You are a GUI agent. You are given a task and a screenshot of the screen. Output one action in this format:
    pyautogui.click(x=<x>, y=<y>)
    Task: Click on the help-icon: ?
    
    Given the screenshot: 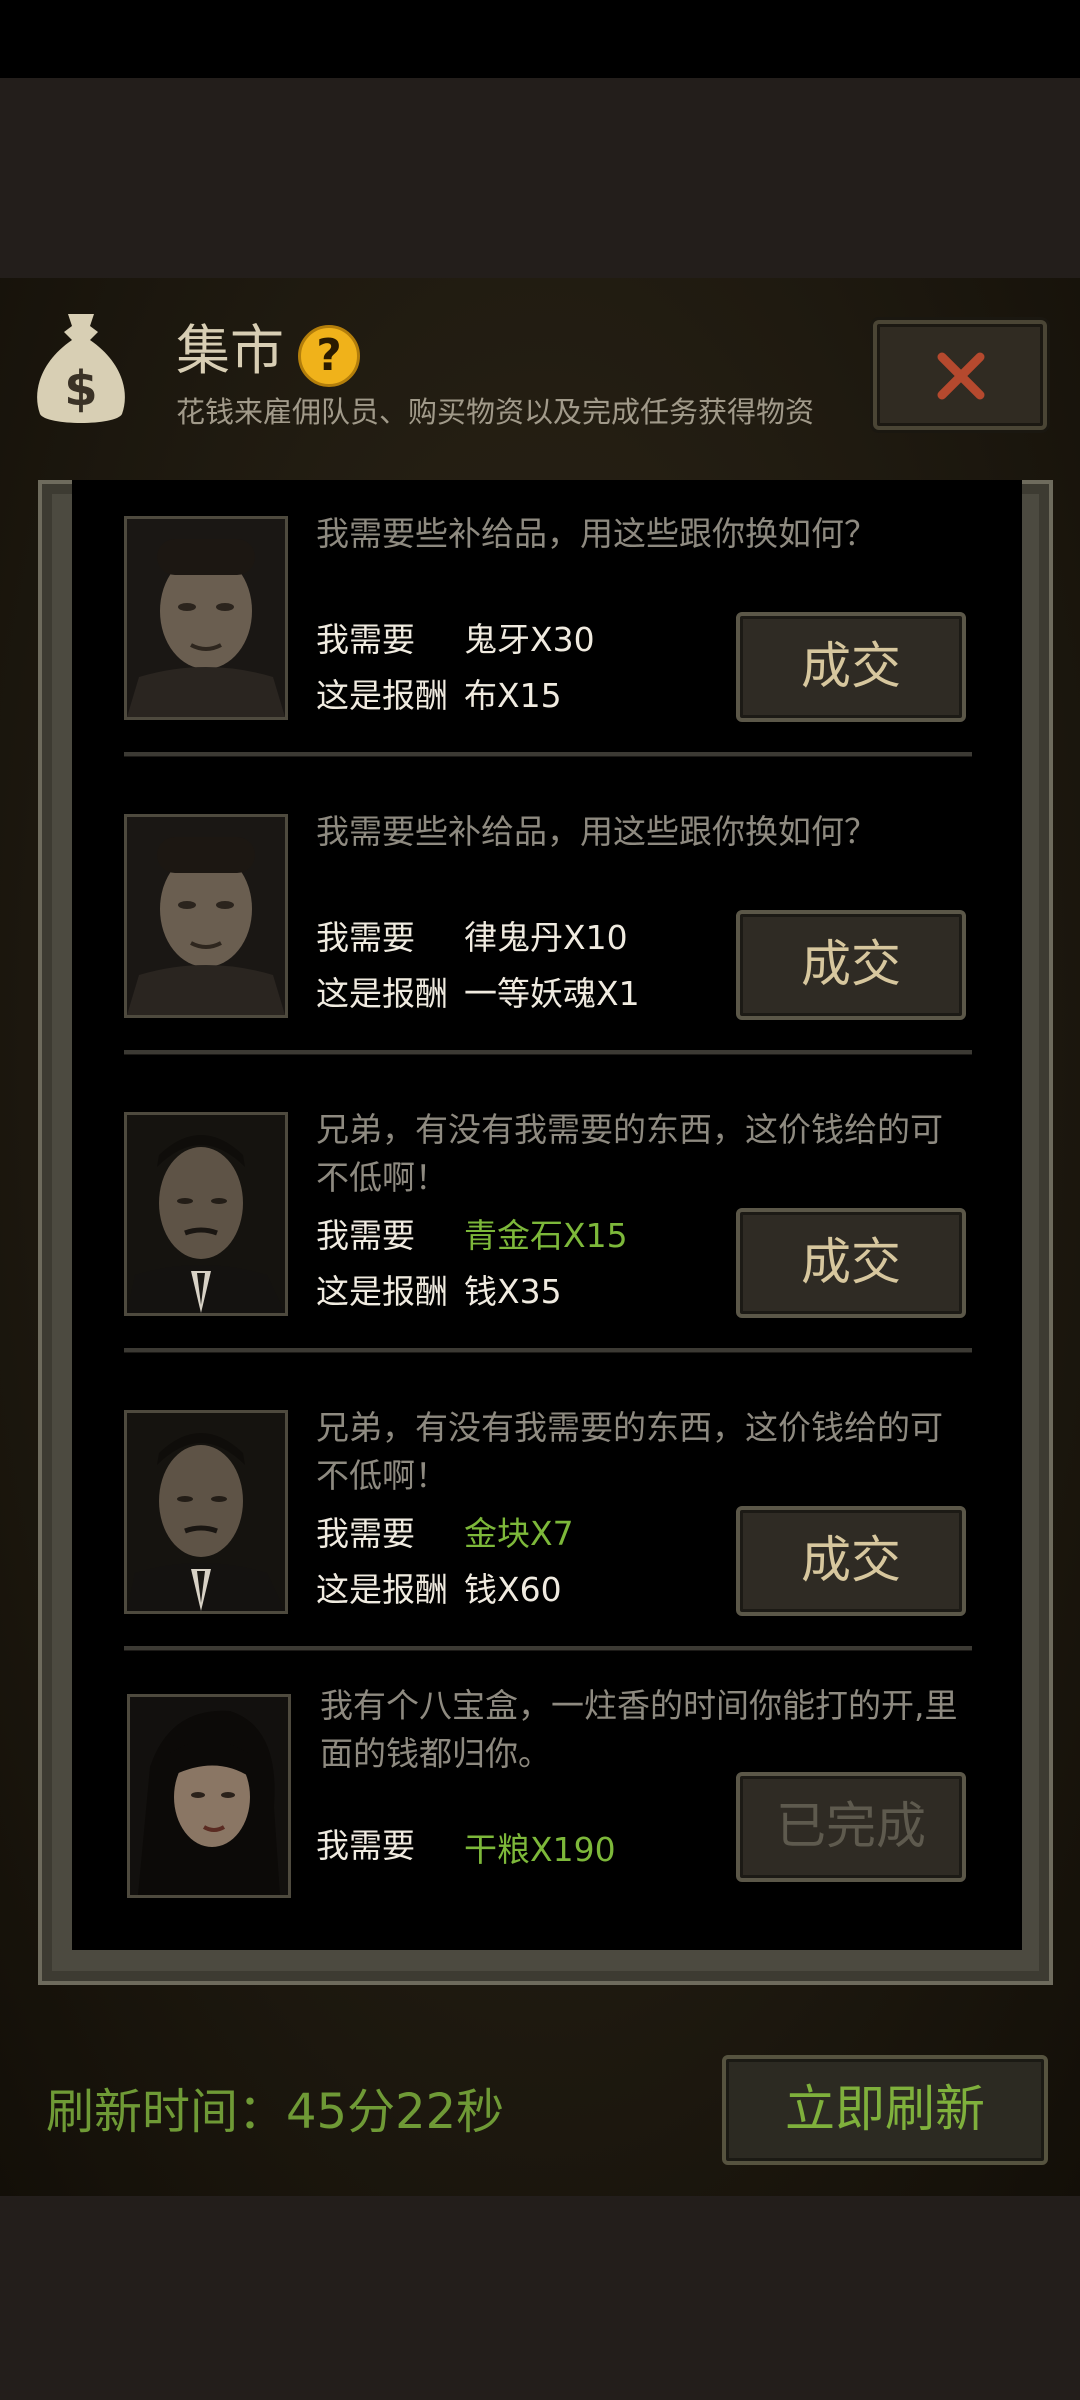 What is the action you would take?
    pyautogui.click(x=329, y=356)
    